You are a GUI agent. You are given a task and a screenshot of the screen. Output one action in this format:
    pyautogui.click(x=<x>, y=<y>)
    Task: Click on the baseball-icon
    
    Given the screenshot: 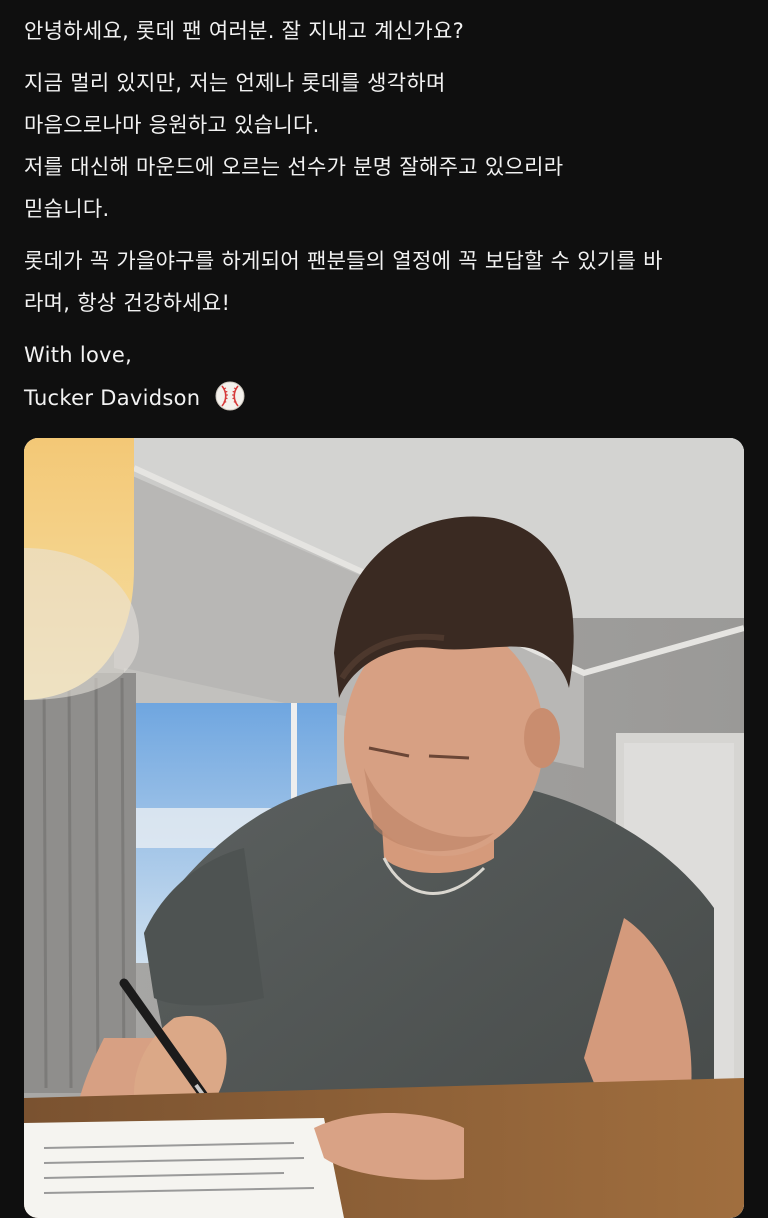 What is the action you would take?
    pyautogui.click(x=230, y=396)
    